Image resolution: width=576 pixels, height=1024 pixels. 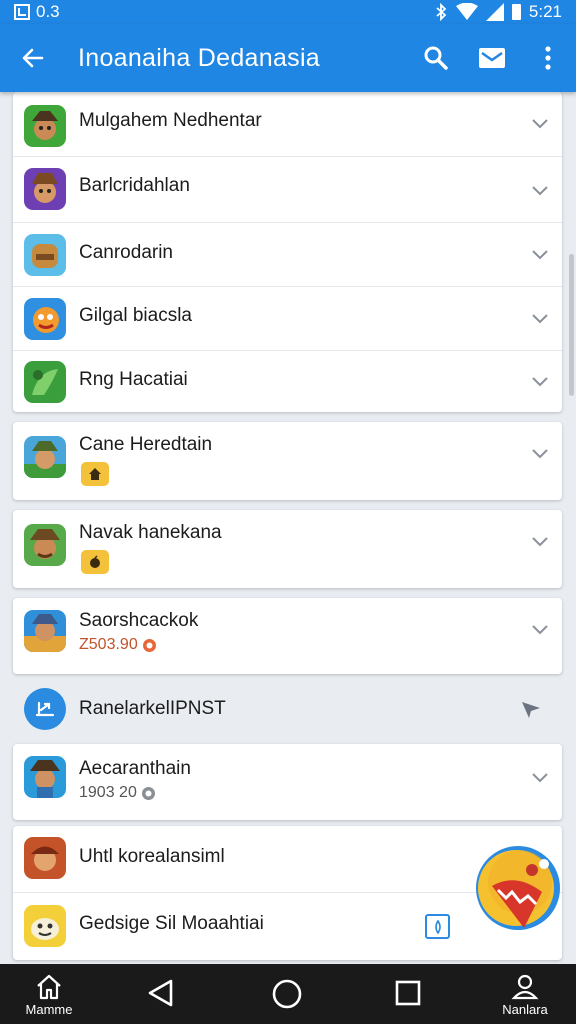 I want to click on list-item-subtitle: Z503.90, so click(x=118, y=645).